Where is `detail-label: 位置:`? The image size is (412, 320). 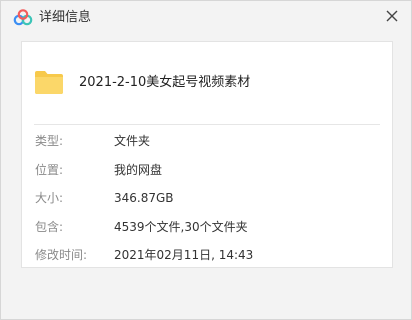 detail-label: 位置: is located at coordinates (49, 169).